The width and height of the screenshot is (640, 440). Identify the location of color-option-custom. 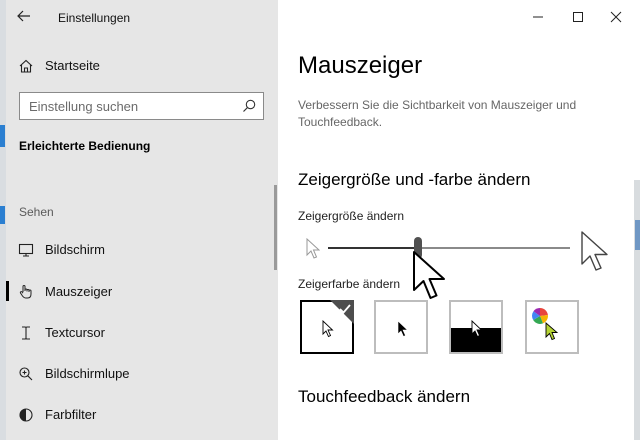
(552, 327).